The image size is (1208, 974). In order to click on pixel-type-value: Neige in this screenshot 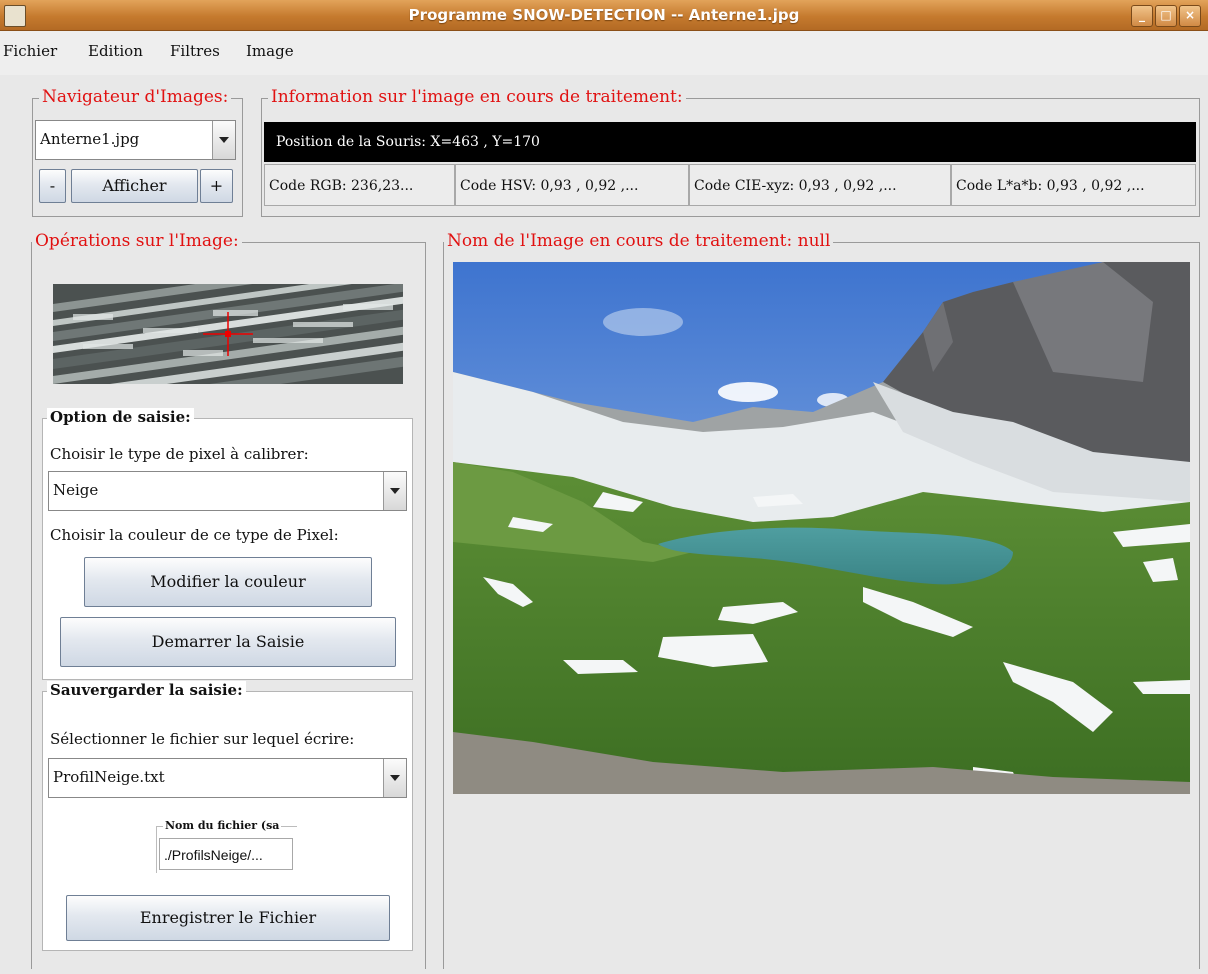, I will do `click(76, 490)`.